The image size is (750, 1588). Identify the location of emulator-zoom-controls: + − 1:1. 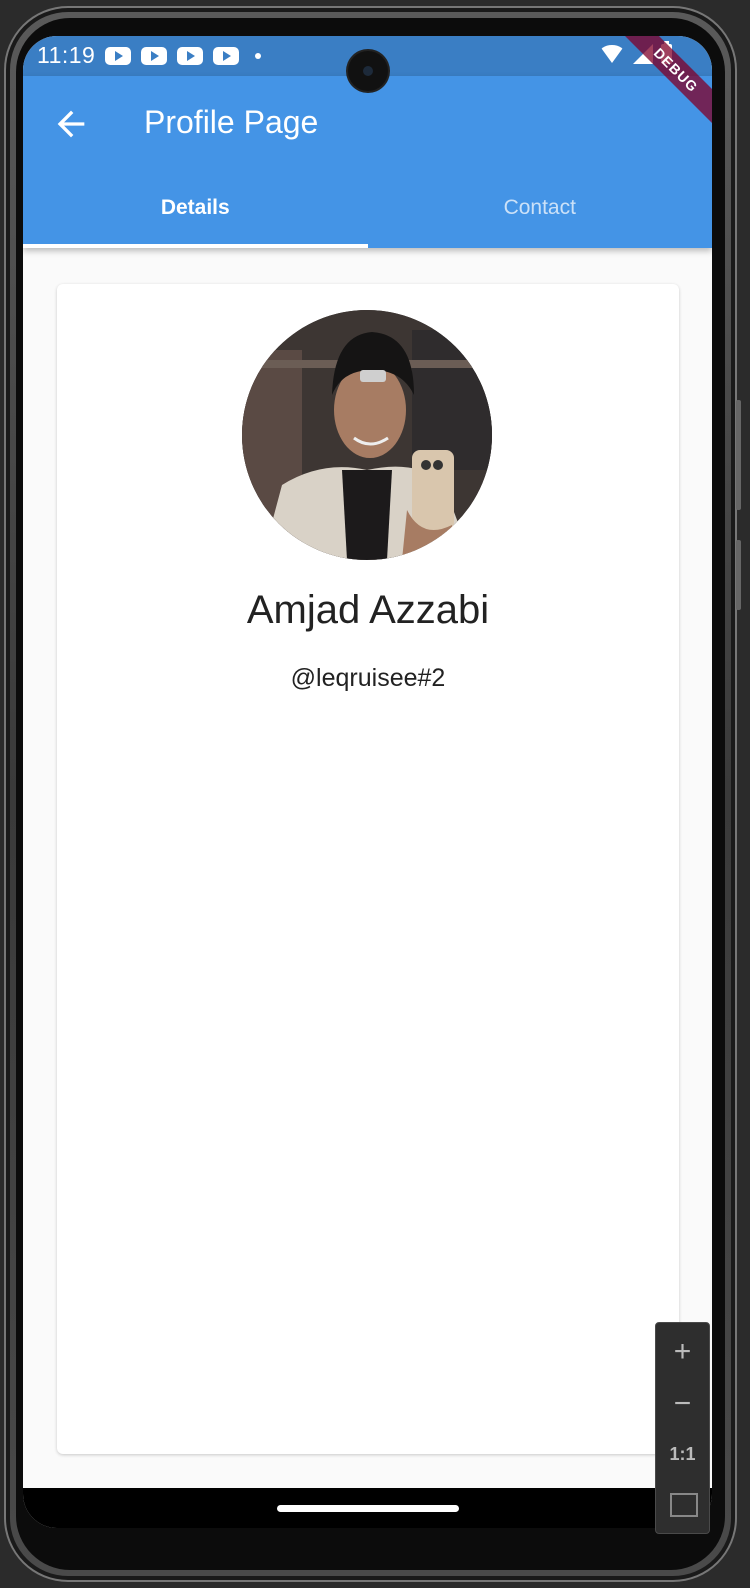
(682, 1428).